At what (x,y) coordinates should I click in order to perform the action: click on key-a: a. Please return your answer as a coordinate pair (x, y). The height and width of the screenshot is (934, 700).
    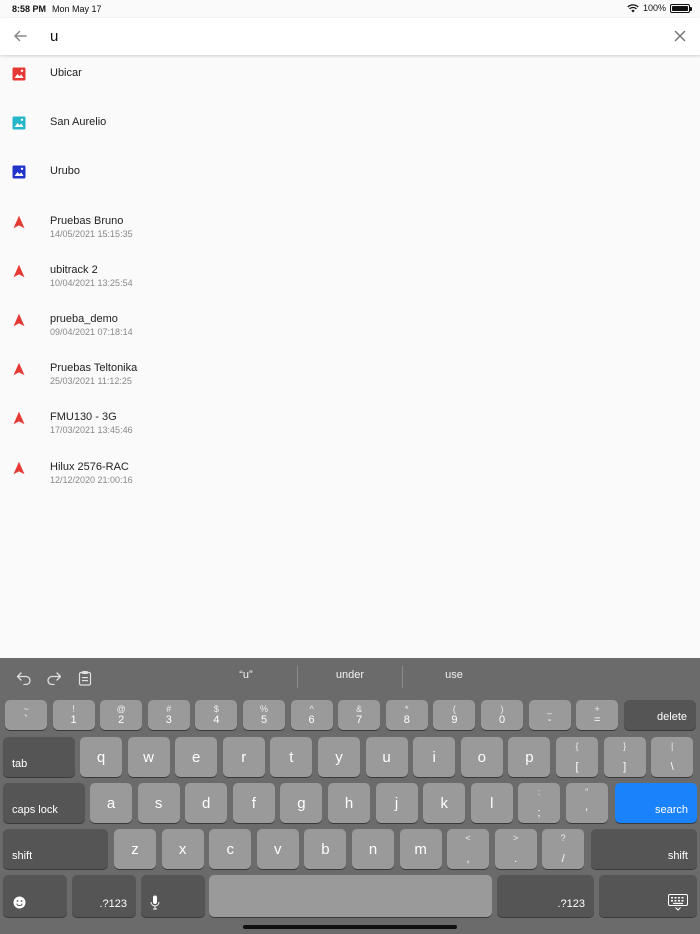
    Looking at the image, I should click on (111, 803).